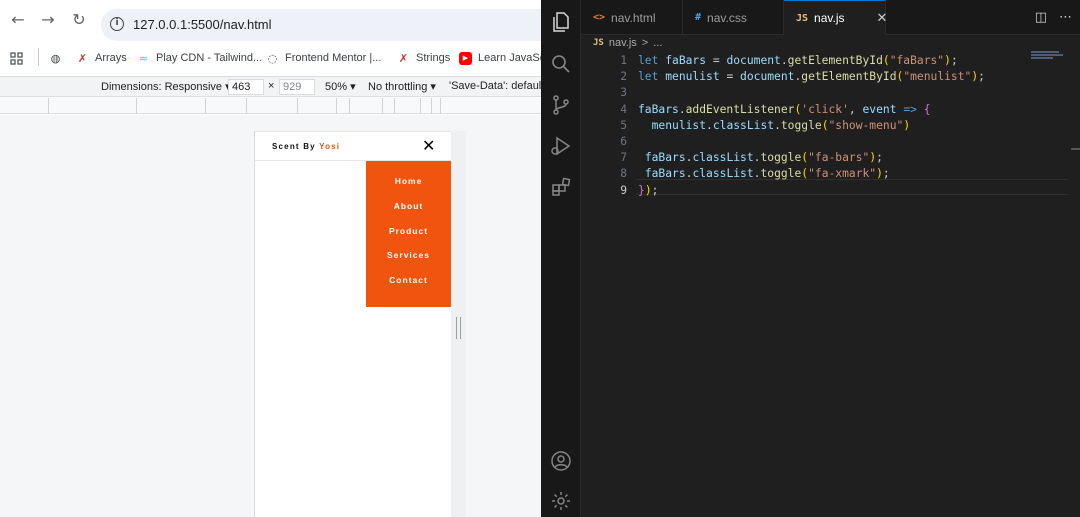 The height and width of the screenshot is (517, 1080). I want to click on back-icon: ←, so click(18, 20).